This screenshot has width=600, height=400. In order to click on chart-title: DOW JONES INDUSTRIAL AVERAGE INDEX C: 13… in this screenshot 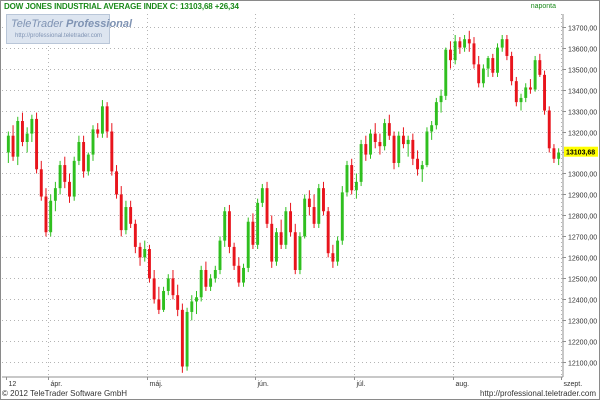, I will do `click(121, 7)`.